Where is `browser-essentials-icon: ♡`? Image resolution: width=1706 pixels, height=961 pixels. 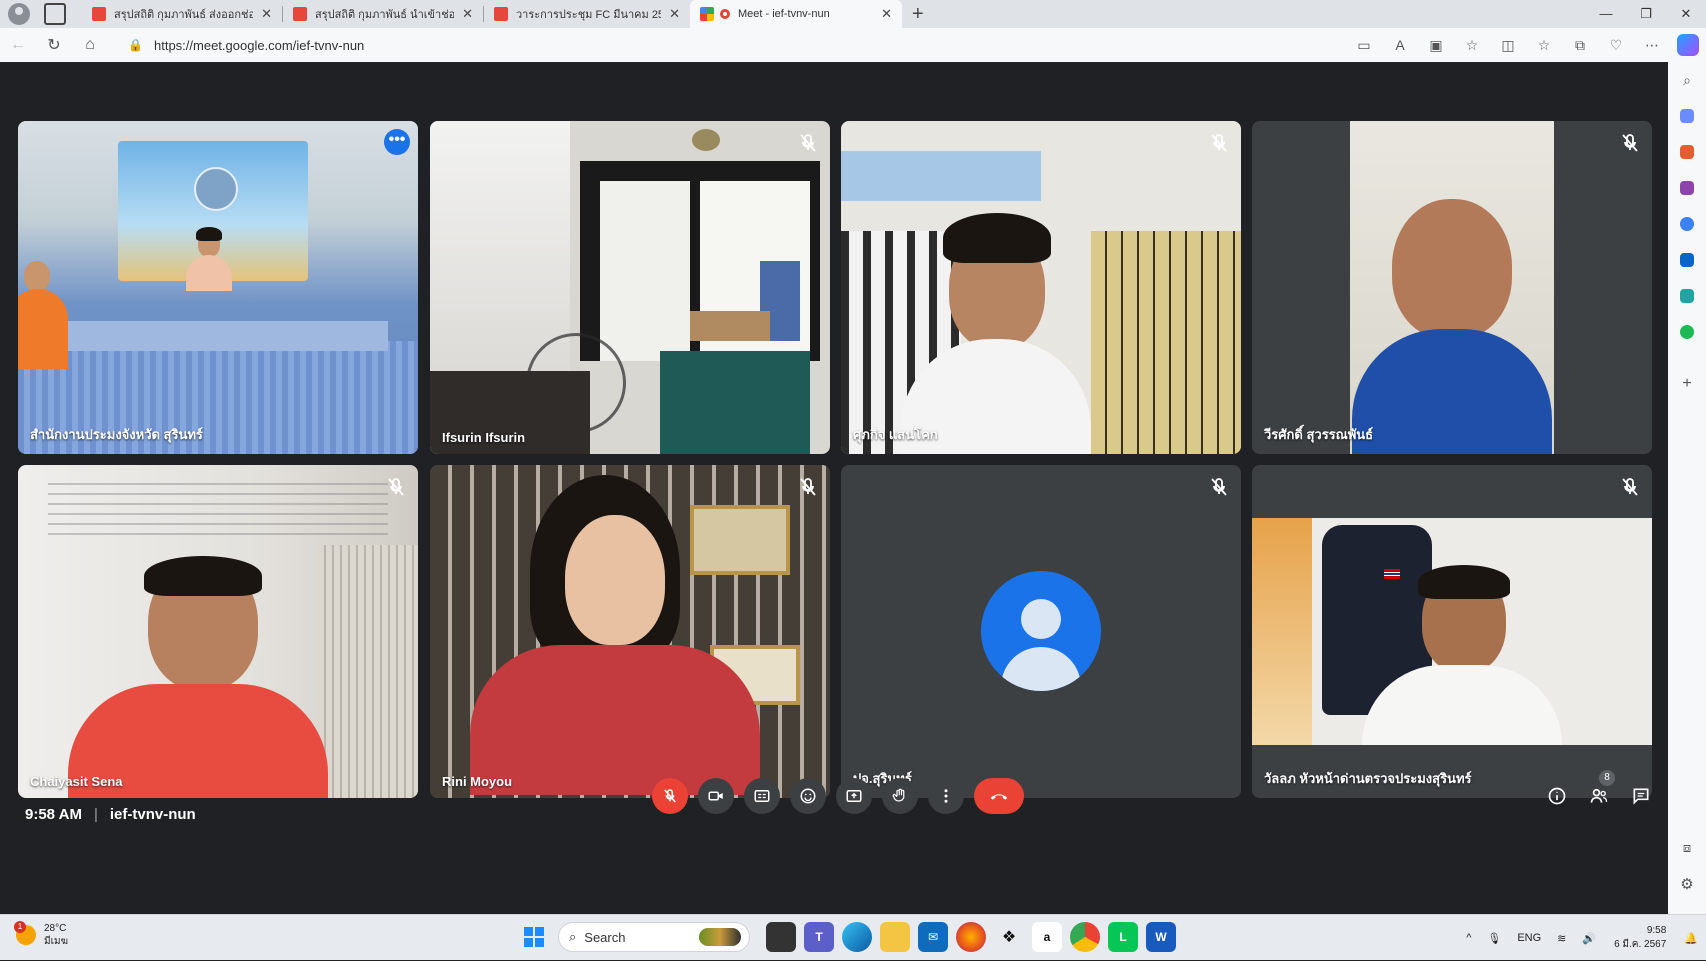
browser-essentials-icon: ♡ is located at coordinates (1616, 45).